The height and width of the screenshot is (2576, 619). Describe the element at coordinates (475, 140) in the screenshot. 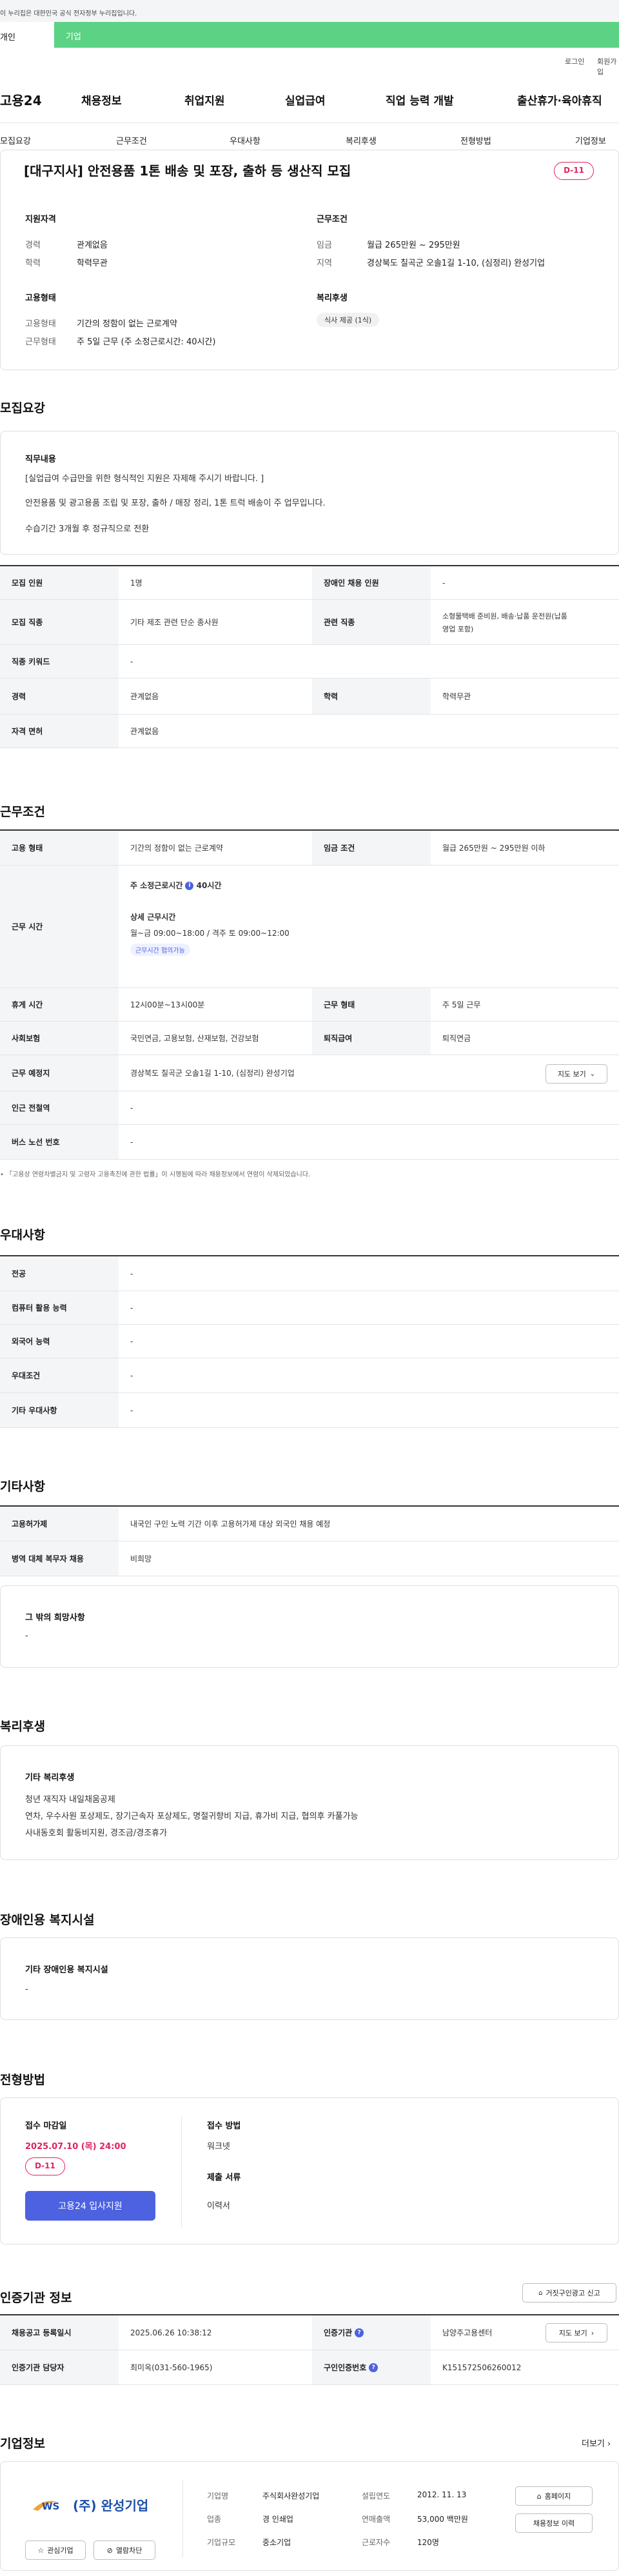

I see `tab-selection: 전형방법` at that location.